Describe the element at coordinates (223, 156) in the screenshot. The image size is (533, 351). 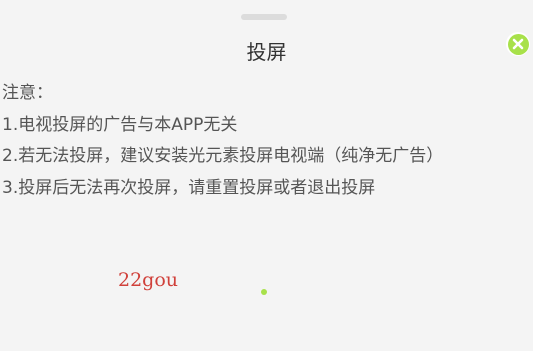
I see `notice-item-2: 2.若无法投屏，建议安装光元素投屏电视端（纯净无广告）` at that location.